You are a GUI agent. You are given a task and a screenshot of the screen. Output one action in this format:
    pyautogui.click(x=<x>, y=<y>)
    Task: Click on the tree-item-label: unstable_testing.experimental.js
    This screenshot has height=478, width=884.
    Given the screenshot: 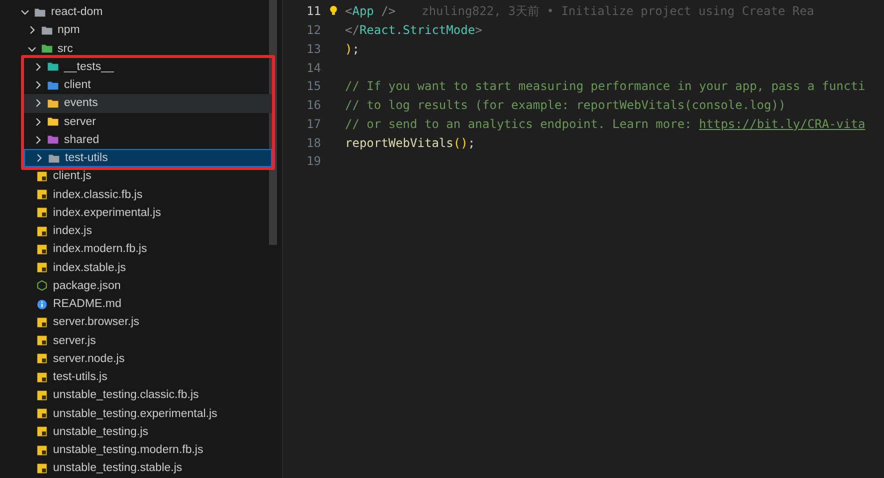 What is the action you would take?
    pyautogui.click(x=135, y=414)
    